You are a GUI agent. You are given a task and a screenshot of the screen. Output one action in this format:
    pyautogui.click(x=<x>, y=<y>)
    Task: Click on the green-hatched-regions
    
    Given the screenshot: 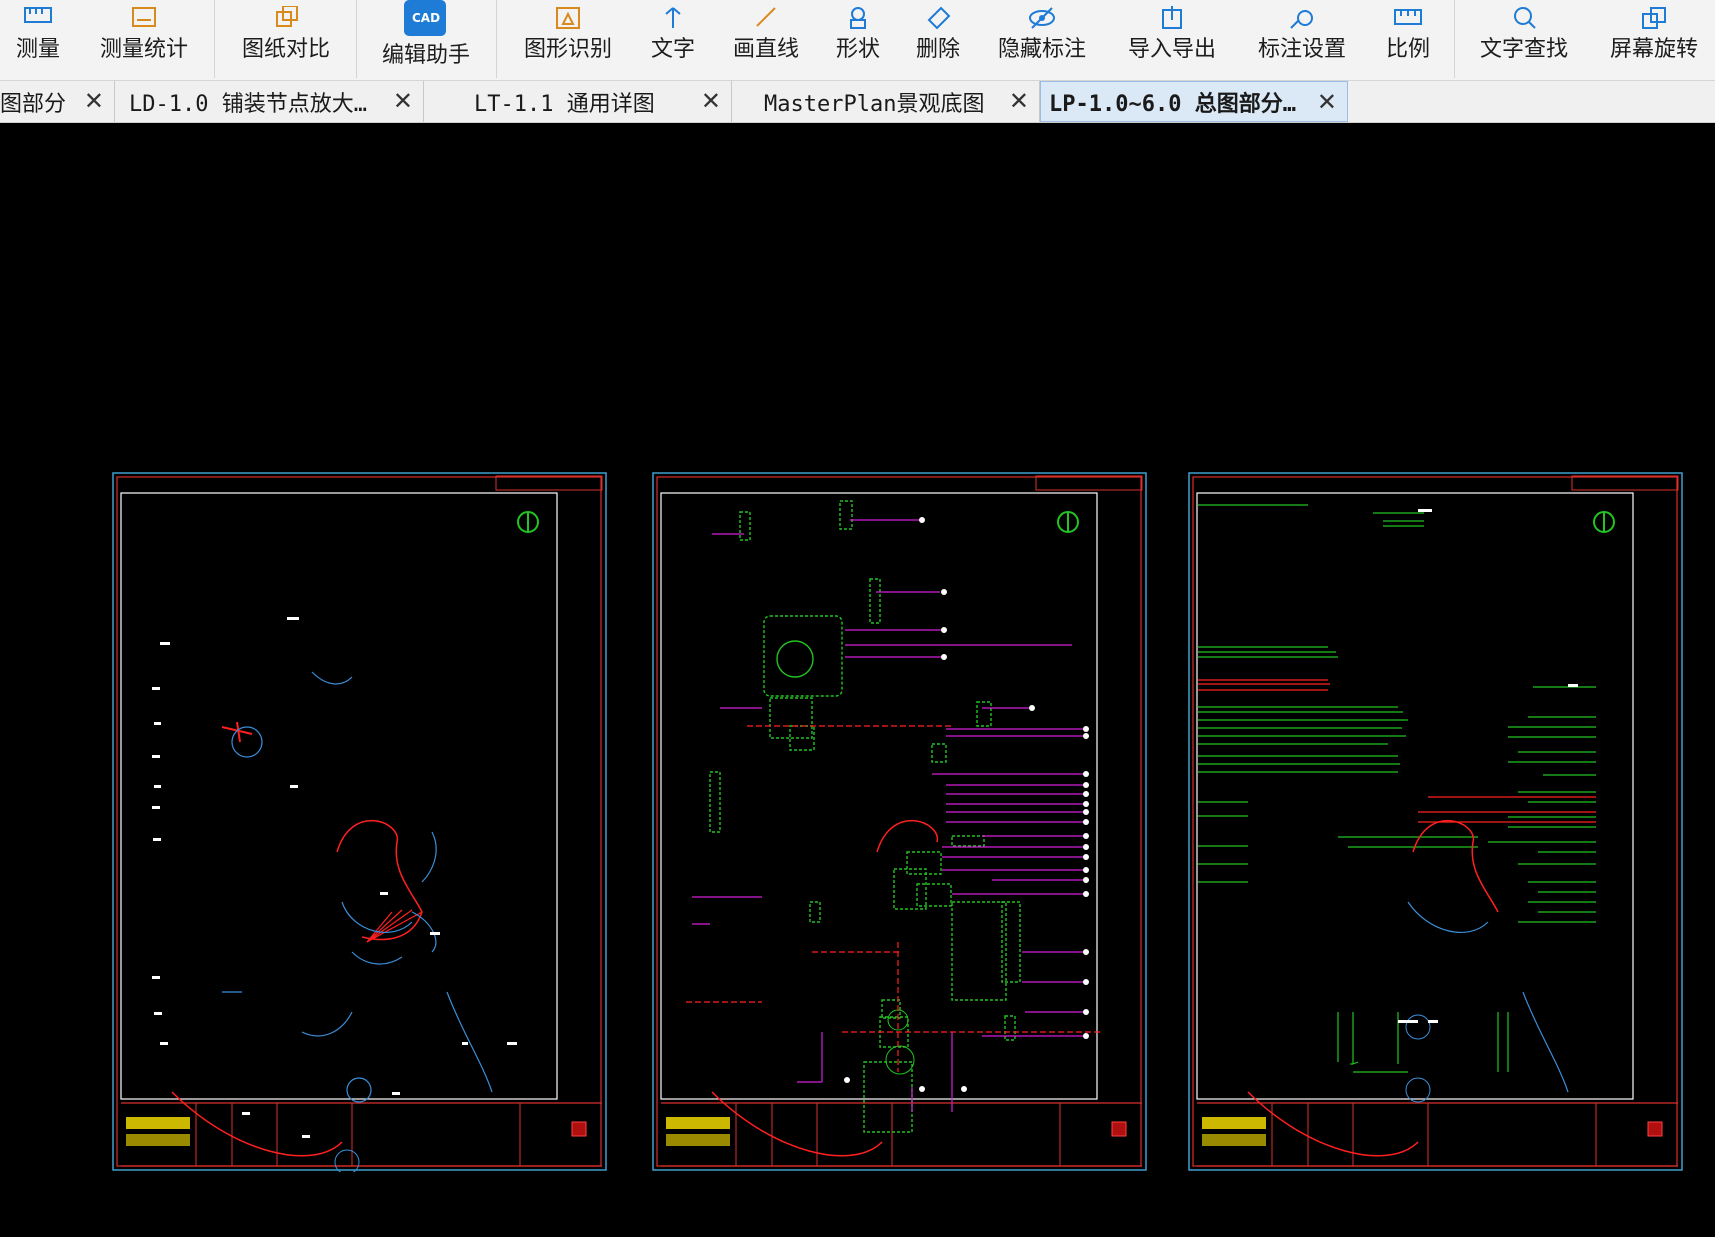 What is the action you would take?
    pyautogui.click(x=865, y=816)
    